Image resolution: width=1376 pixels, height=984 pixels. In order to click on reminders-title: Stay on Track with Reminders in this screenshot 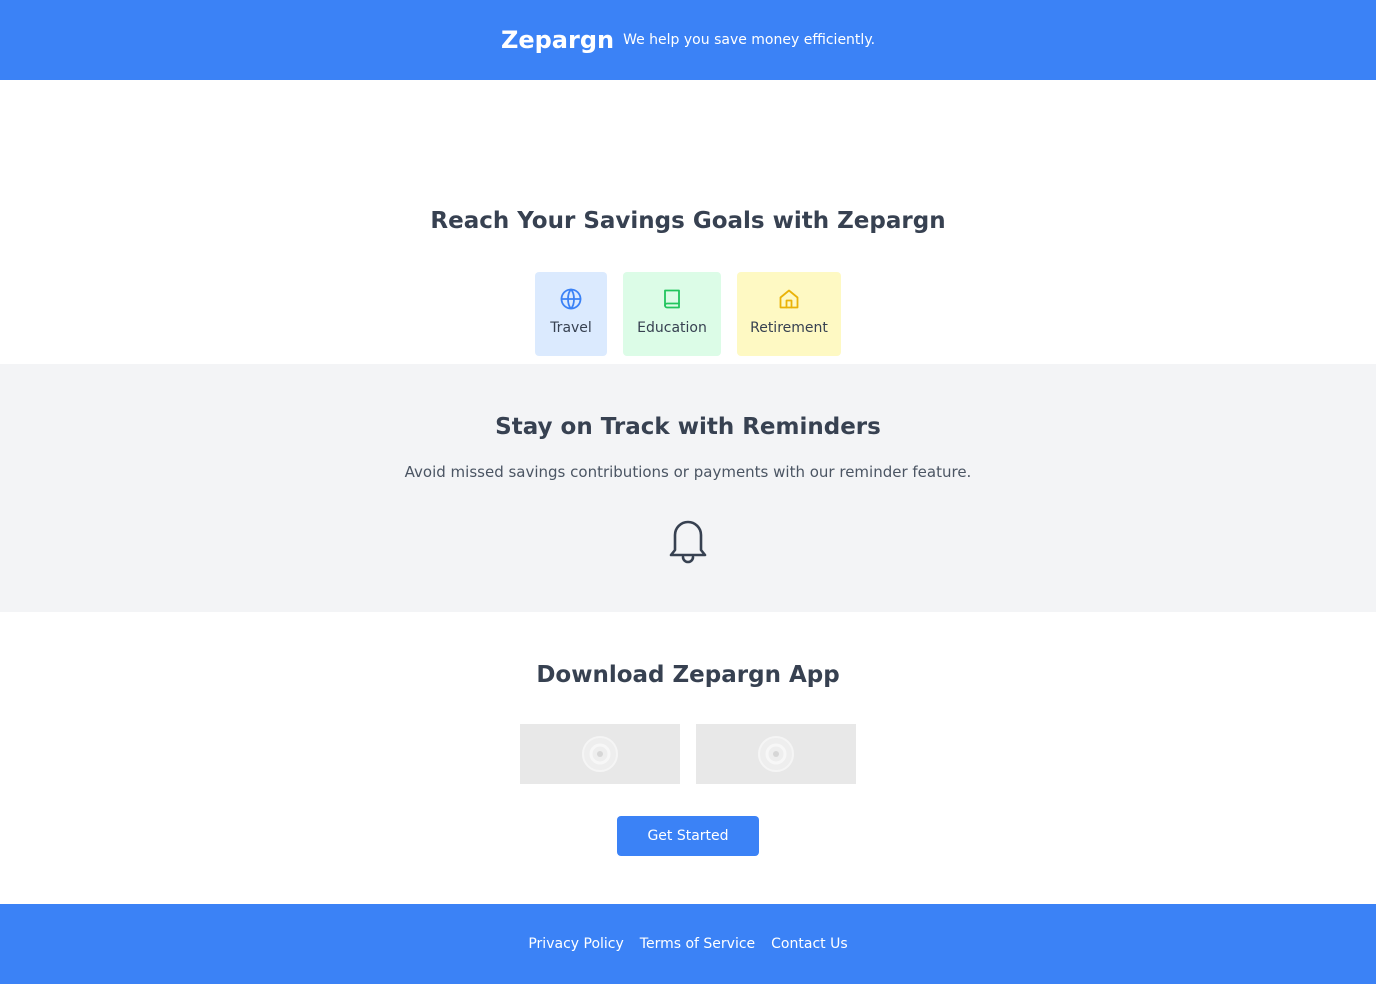, I will do `click(688, 427)`.